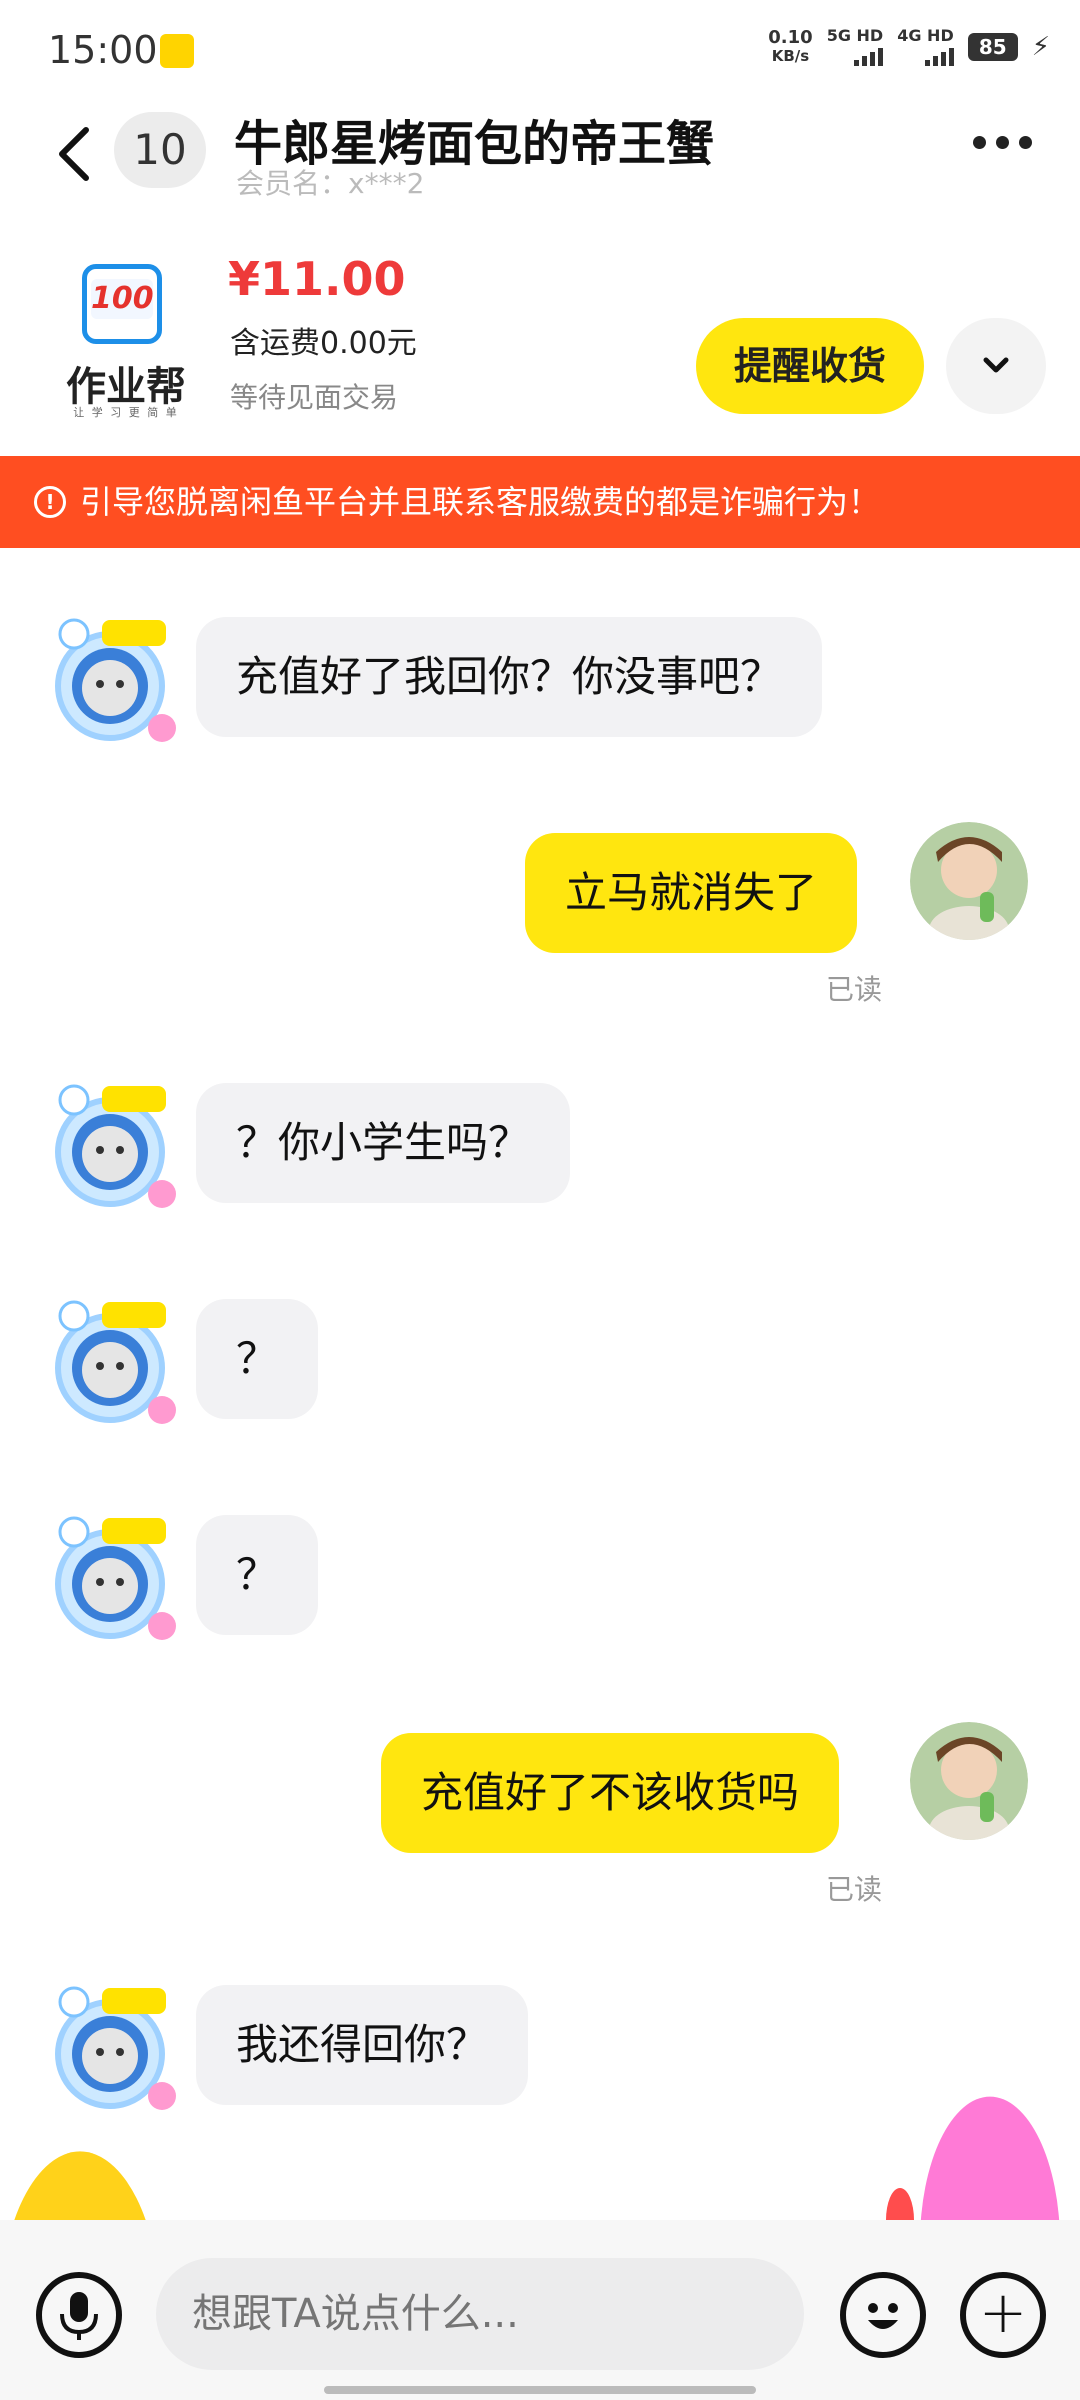  What do you see at coordinates (383, 1143) in the screenshot?
I see `message-bubble: ？你小学生吗？` at bounding box center [383, 1143].